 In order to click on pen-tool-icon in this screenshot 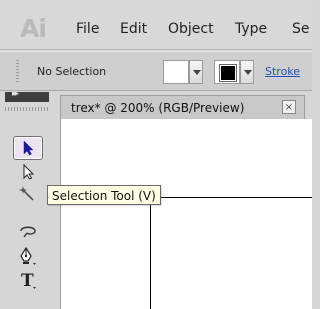, I will do `click(28, 255)`.